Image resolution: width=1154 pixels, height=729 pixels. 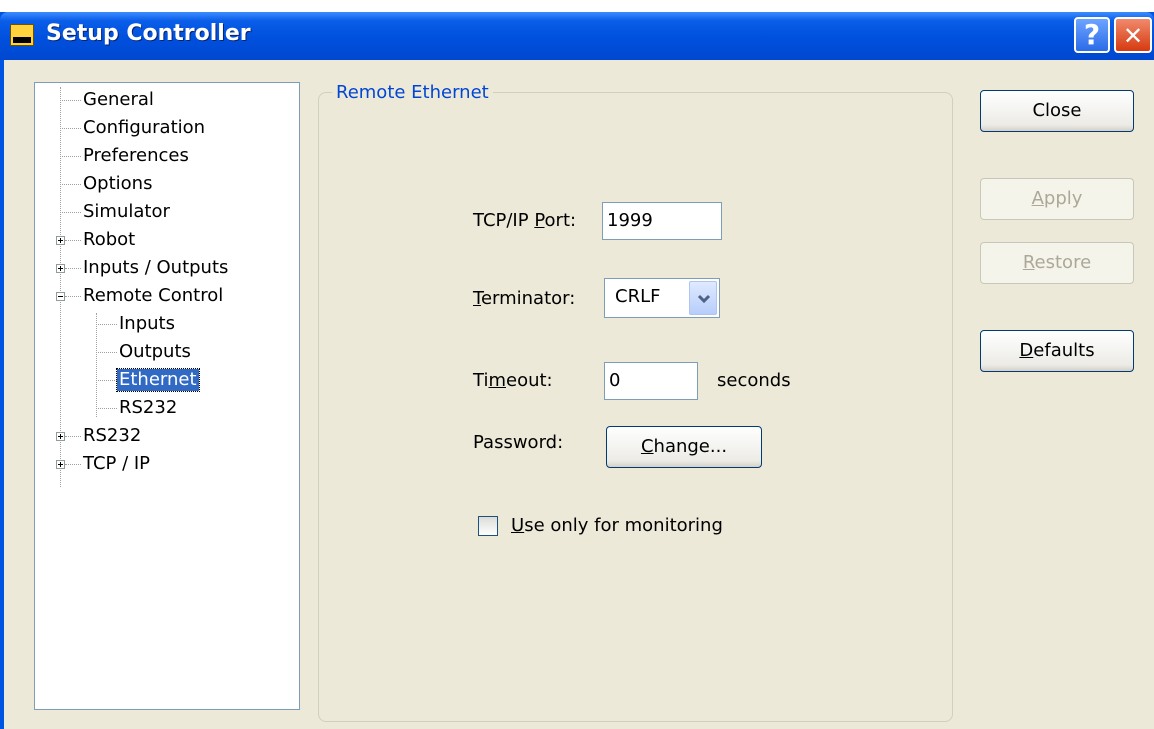 I want to click on tree-item-tcp-ip: TCP / IP, so click(x=165, y=464).